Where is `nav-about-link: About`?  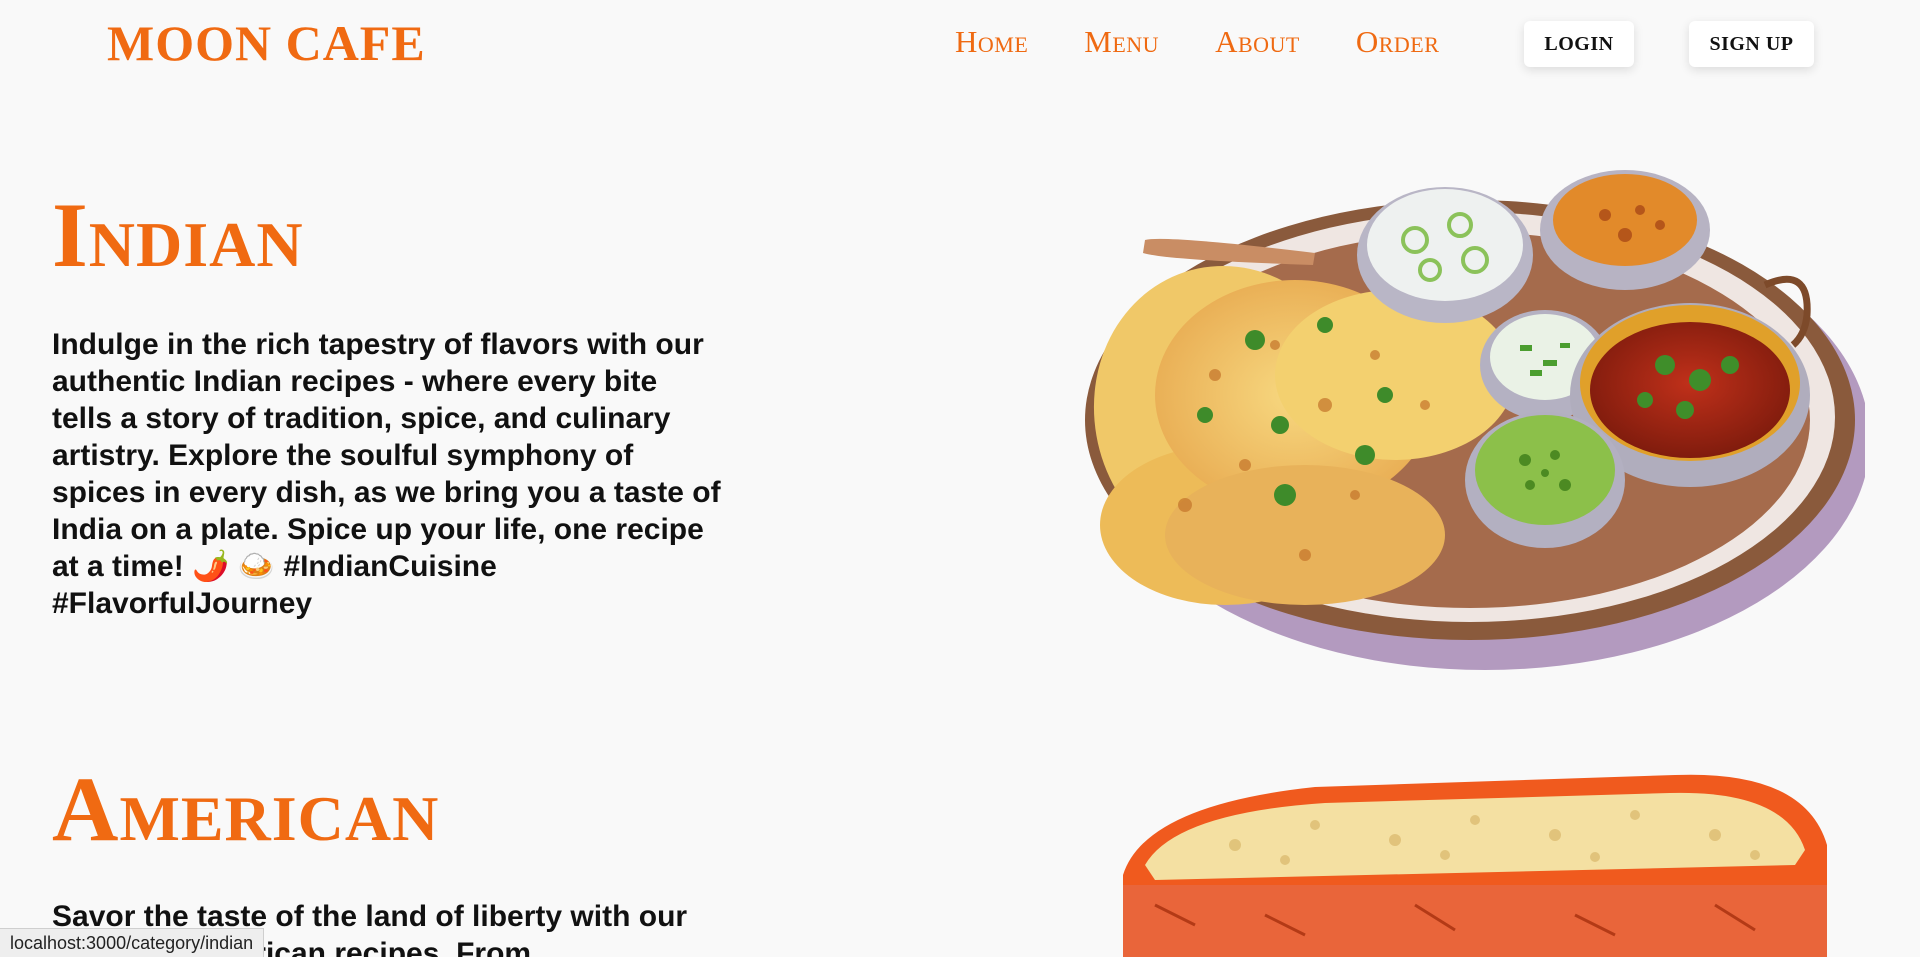
nav-about-link: About is located at coordinates (1257, 42).